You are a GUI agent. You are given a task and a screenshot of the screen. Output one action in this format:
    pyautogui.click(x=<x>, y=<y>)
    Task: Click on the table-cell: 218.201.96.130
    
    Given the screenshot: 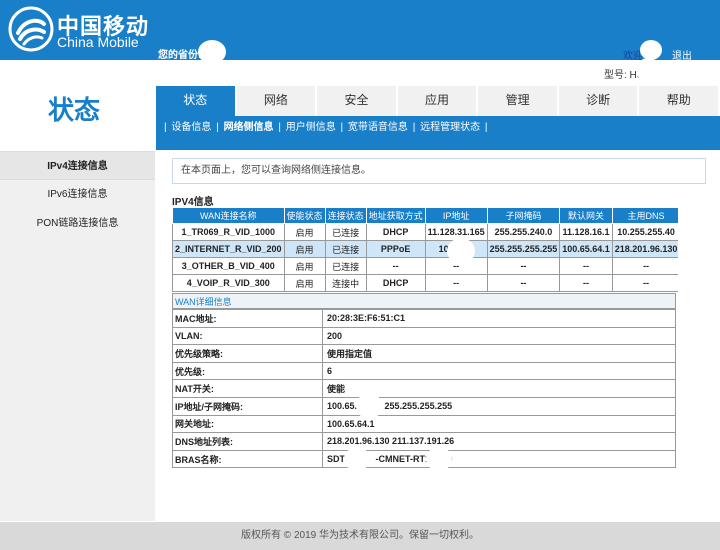 What is the action you would take?
    pyautogui.click(x=644, y=249)
    